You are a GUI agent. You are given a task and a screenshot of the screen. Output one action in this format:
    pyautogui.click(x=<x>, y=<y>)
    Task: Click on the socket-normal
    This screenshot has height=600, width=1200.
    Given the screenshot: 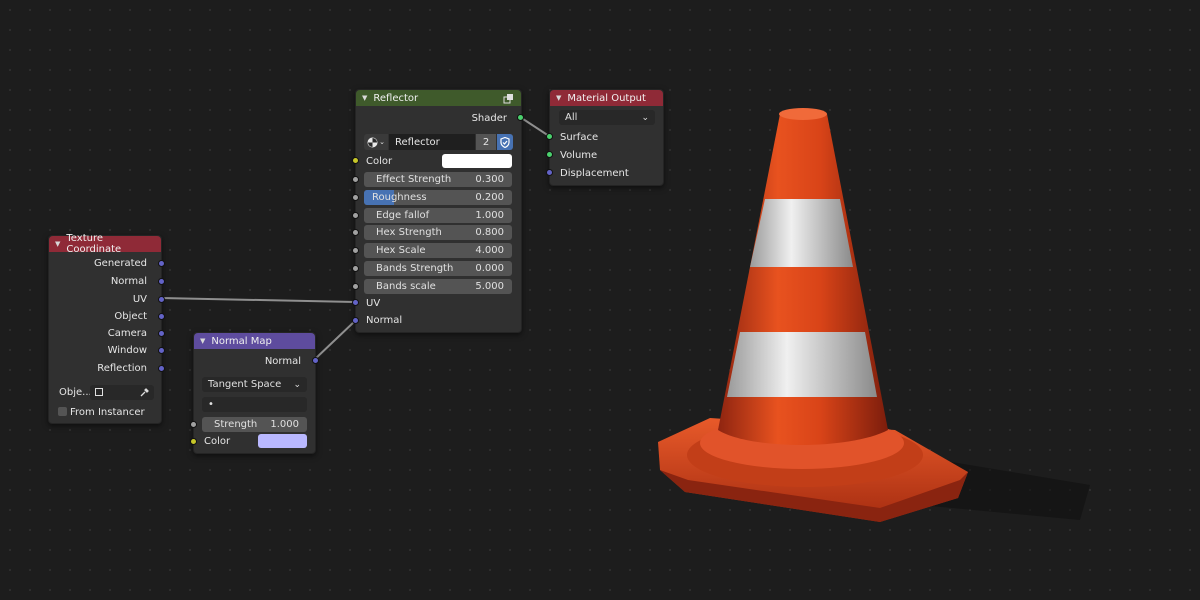 What is the action you would take?
    pyautogui.click(x=161, y=281)
    